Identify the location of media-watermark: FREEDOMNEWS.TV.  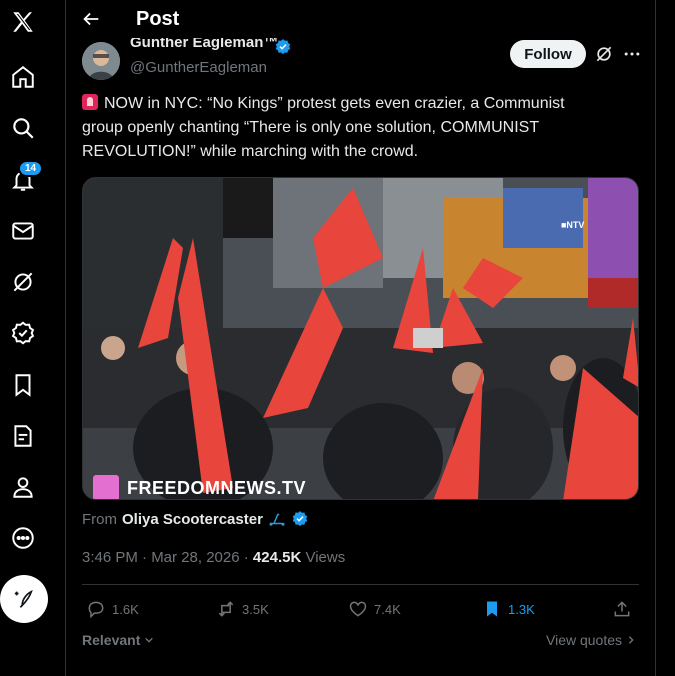
(200, 487).